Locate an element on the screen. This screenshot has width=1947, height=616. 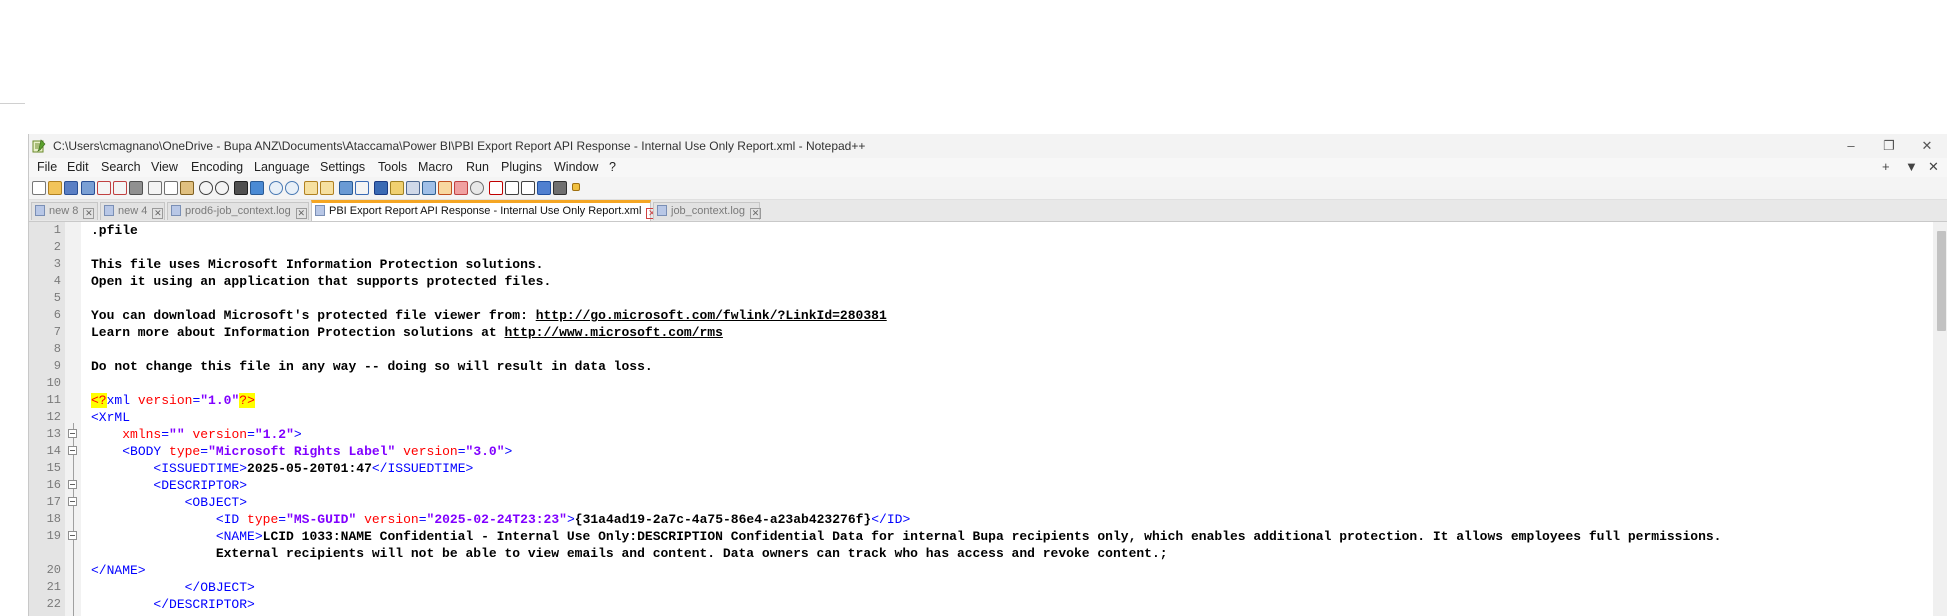
code-line: 20 </NAME> is located at coordinates (979, 570).